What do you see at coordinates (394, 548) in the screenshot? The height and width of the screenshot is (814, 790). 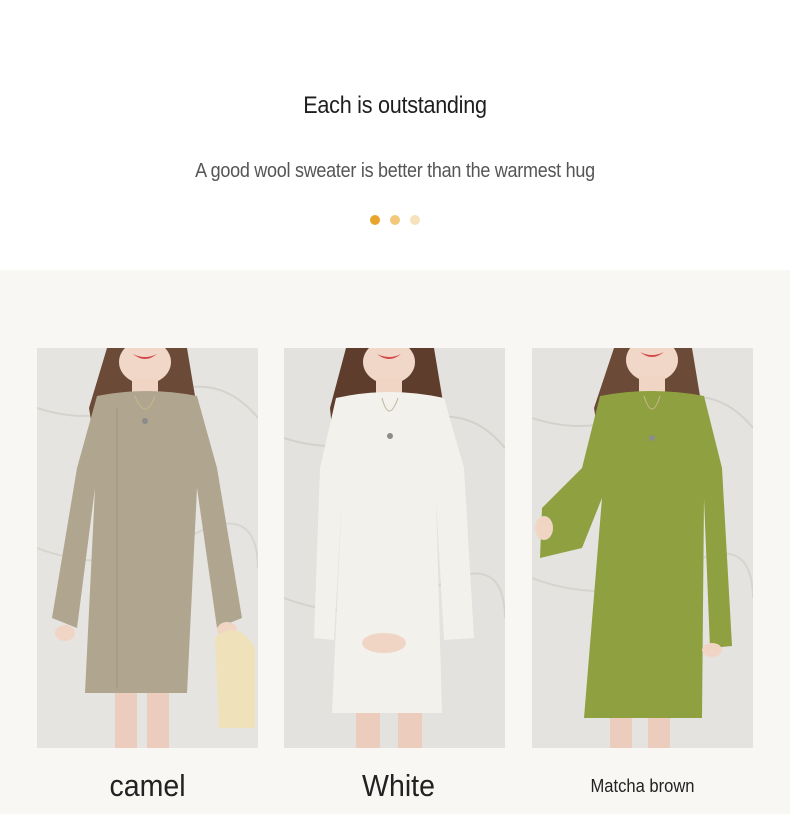 I see `product-image-white` at bounding box center [394, 548].